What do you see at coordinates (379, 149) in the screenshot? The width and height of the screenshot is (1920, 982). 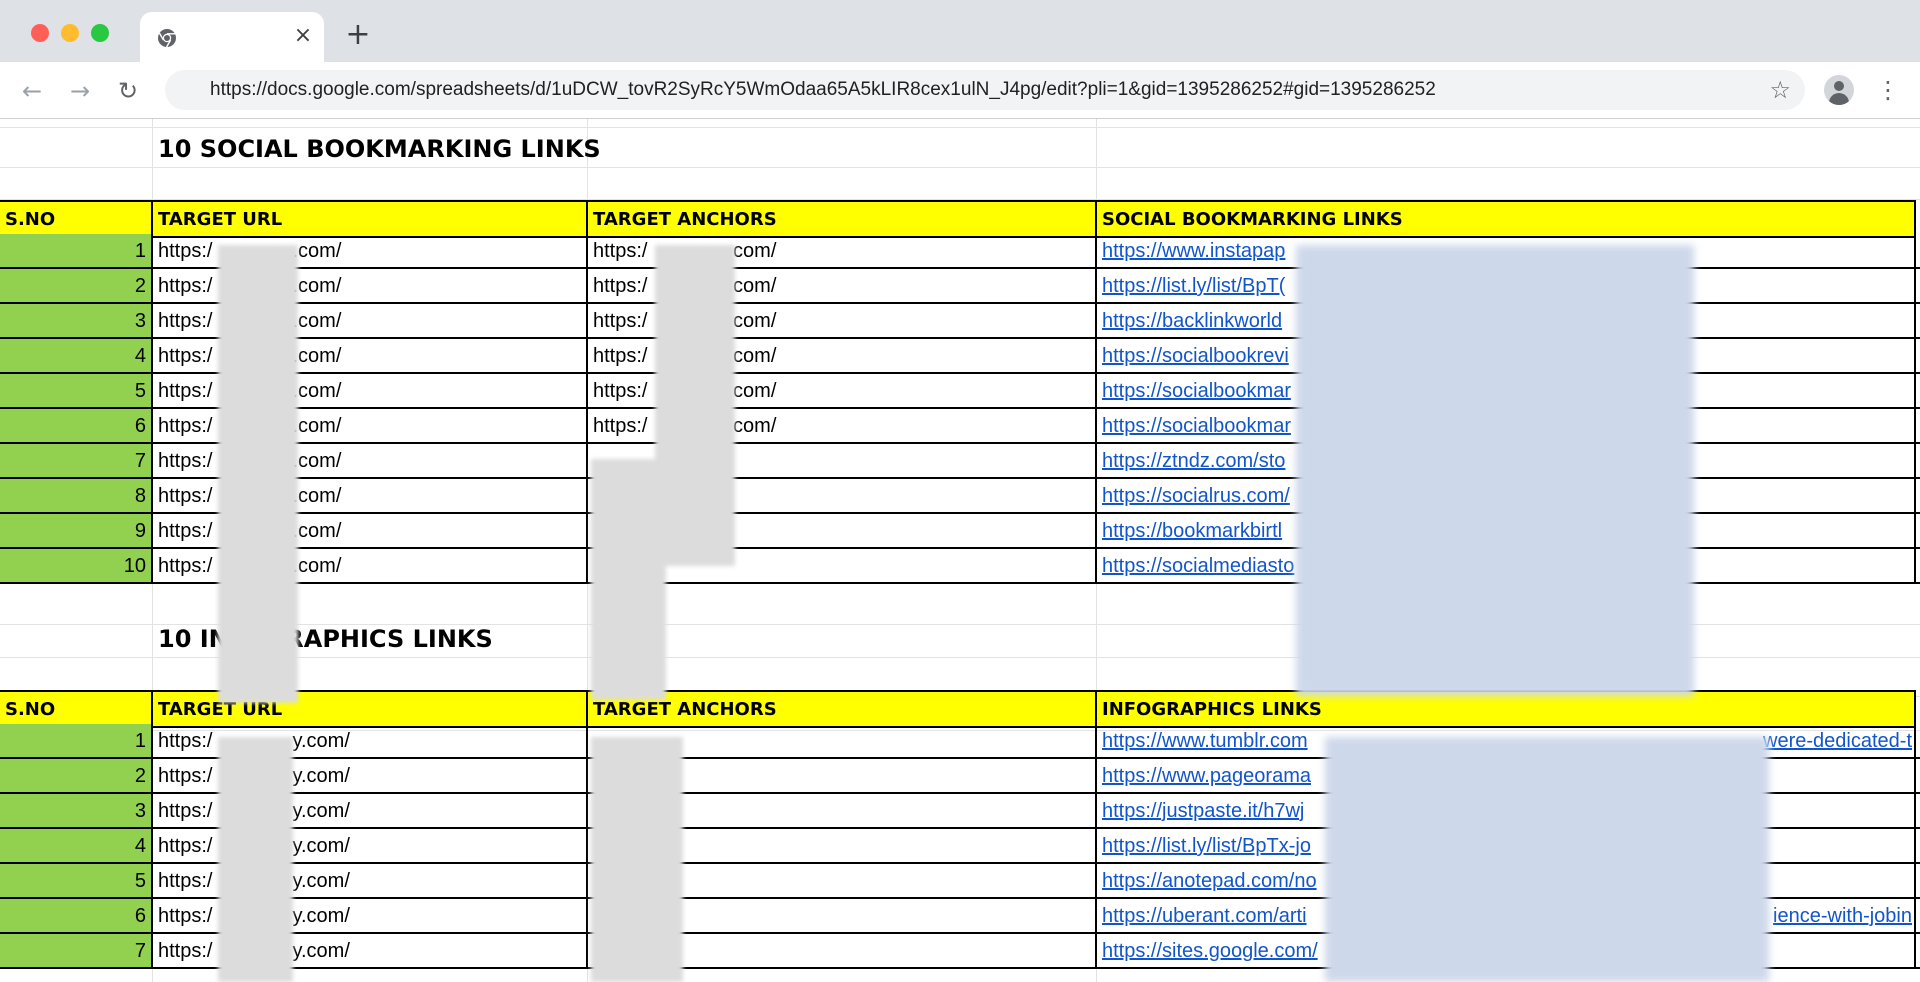 I see `section-title-social-bookmarking: 10 SOCIAL BOOKMARKING LINKS` at bounding box center [379, 149].